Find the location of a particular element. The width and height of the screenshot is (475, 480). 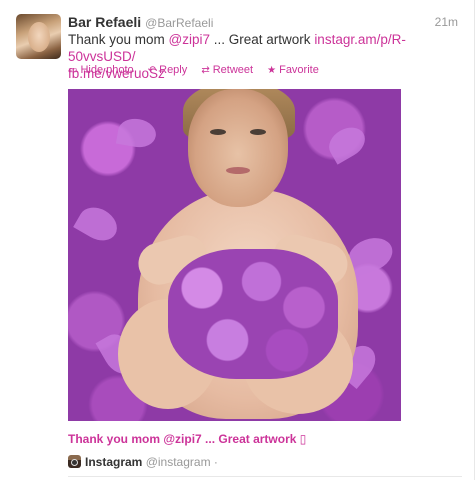

photo-caption: Thank you mom @zipi7 ... Great artwork ▯ is located at coordinates (187, 439).